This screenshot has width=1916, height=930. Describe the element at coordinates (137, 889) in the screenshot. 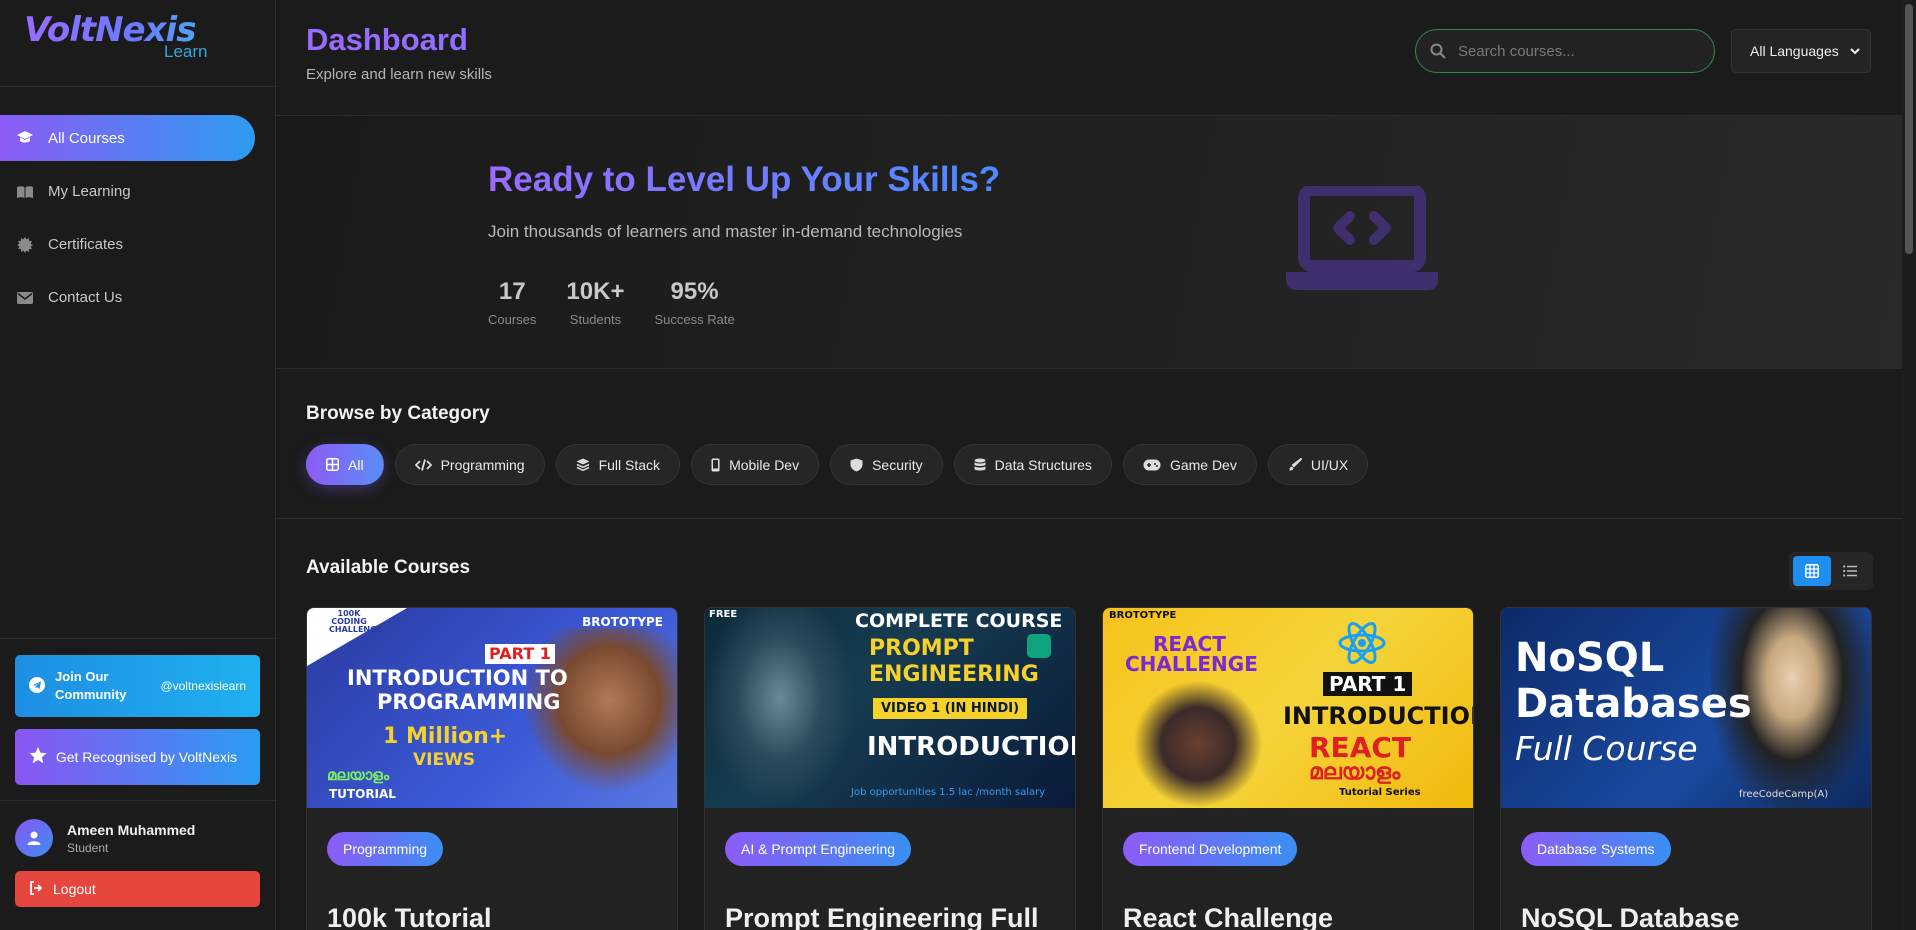

I see `logout-button: Logout` at that location.